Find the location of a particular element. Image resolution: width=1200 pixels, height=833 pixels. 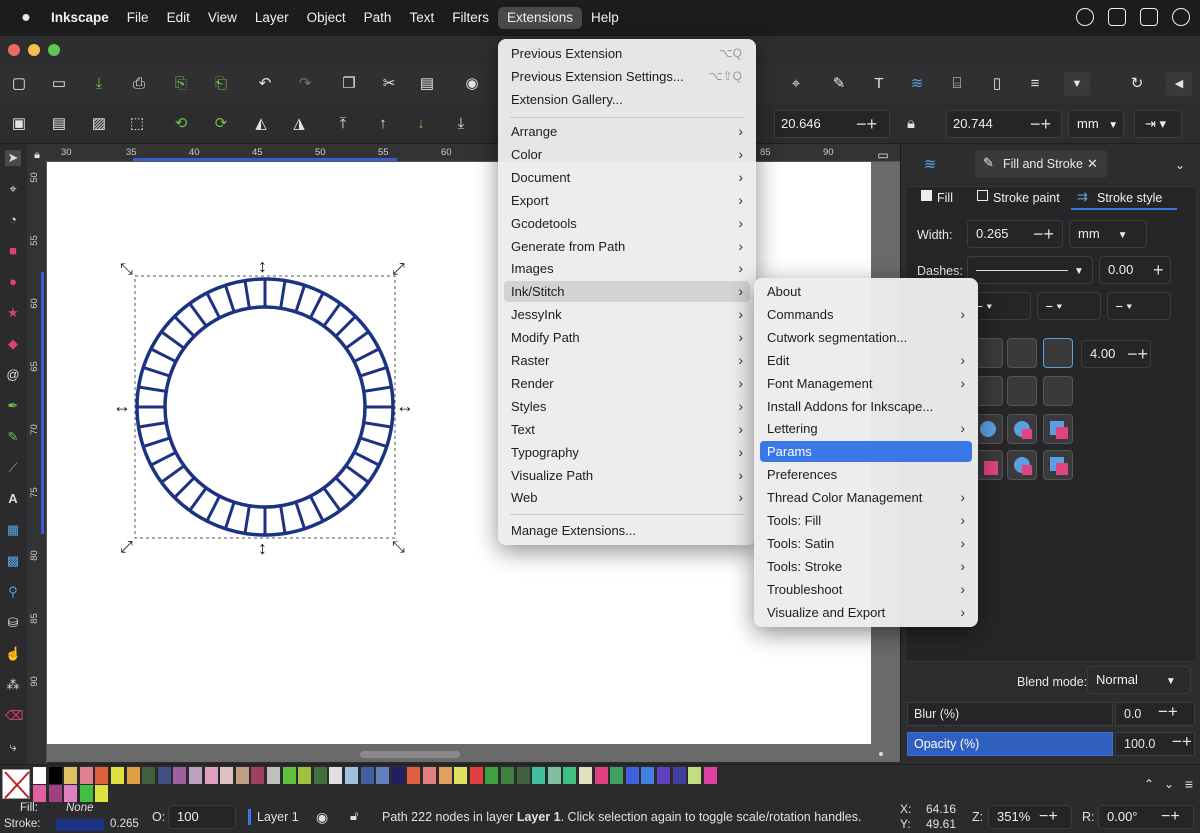

submenu-item-font-management: Font Management › is located at coordinates (866, 383).